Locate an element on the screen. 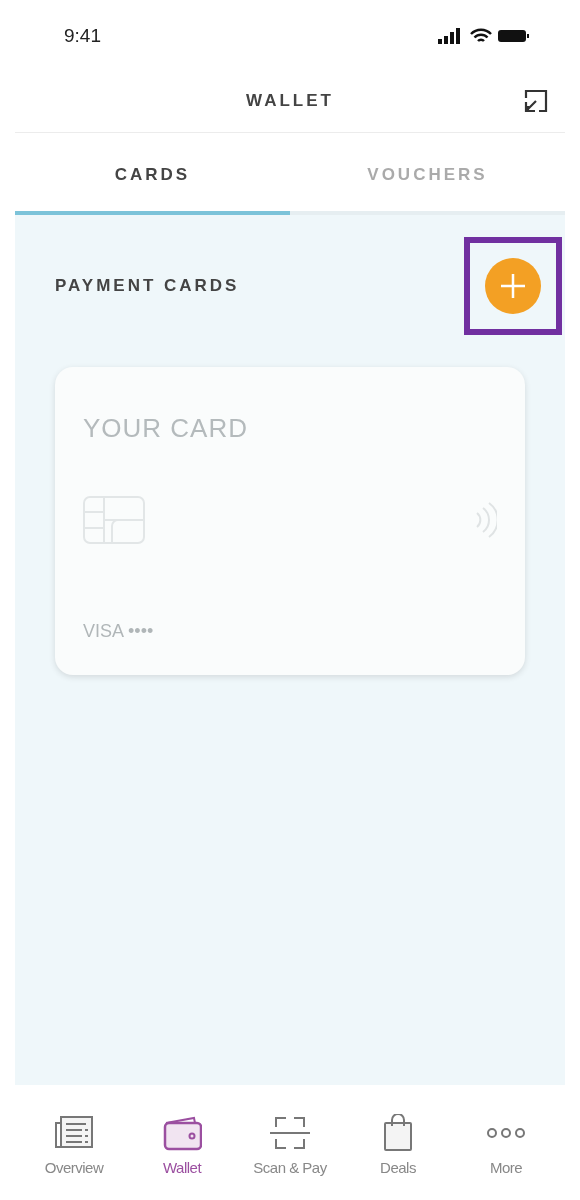  newspaper-icon is located at coordinates (74, 1133).